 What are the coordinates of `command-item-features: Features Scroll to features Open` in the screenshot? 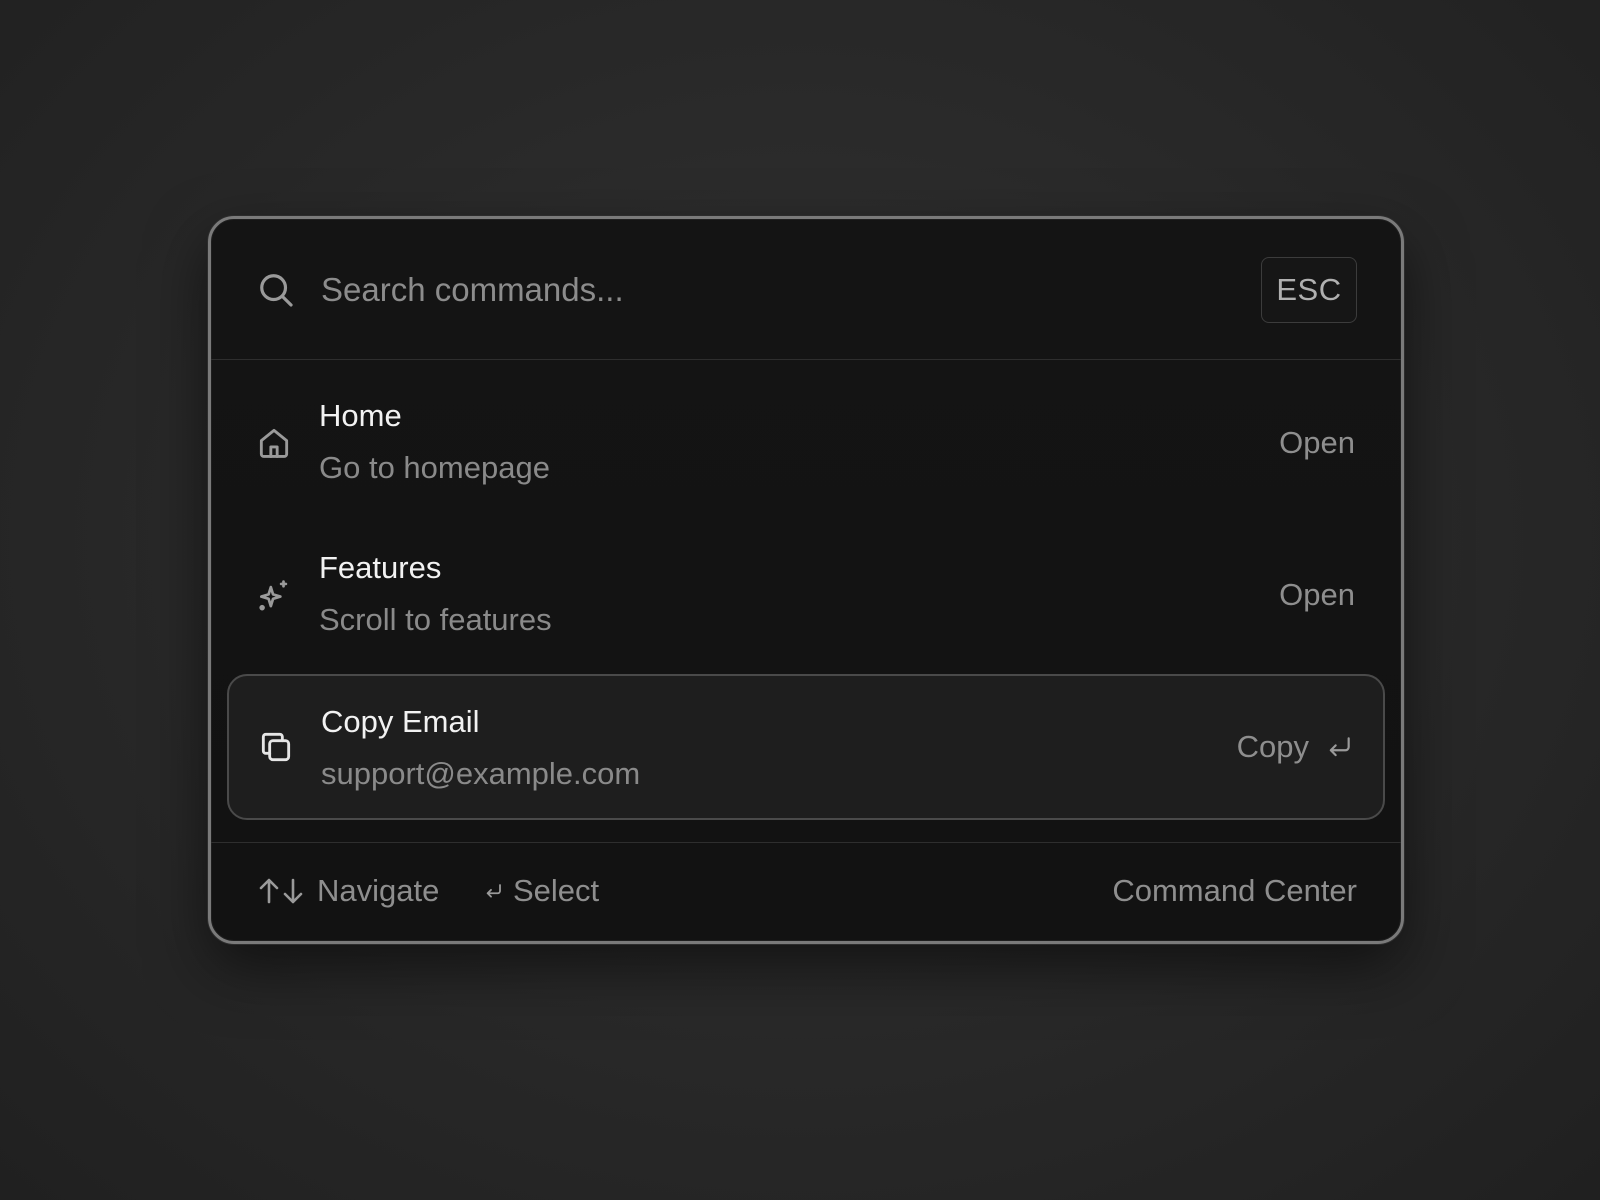 It's located at (806, 595).